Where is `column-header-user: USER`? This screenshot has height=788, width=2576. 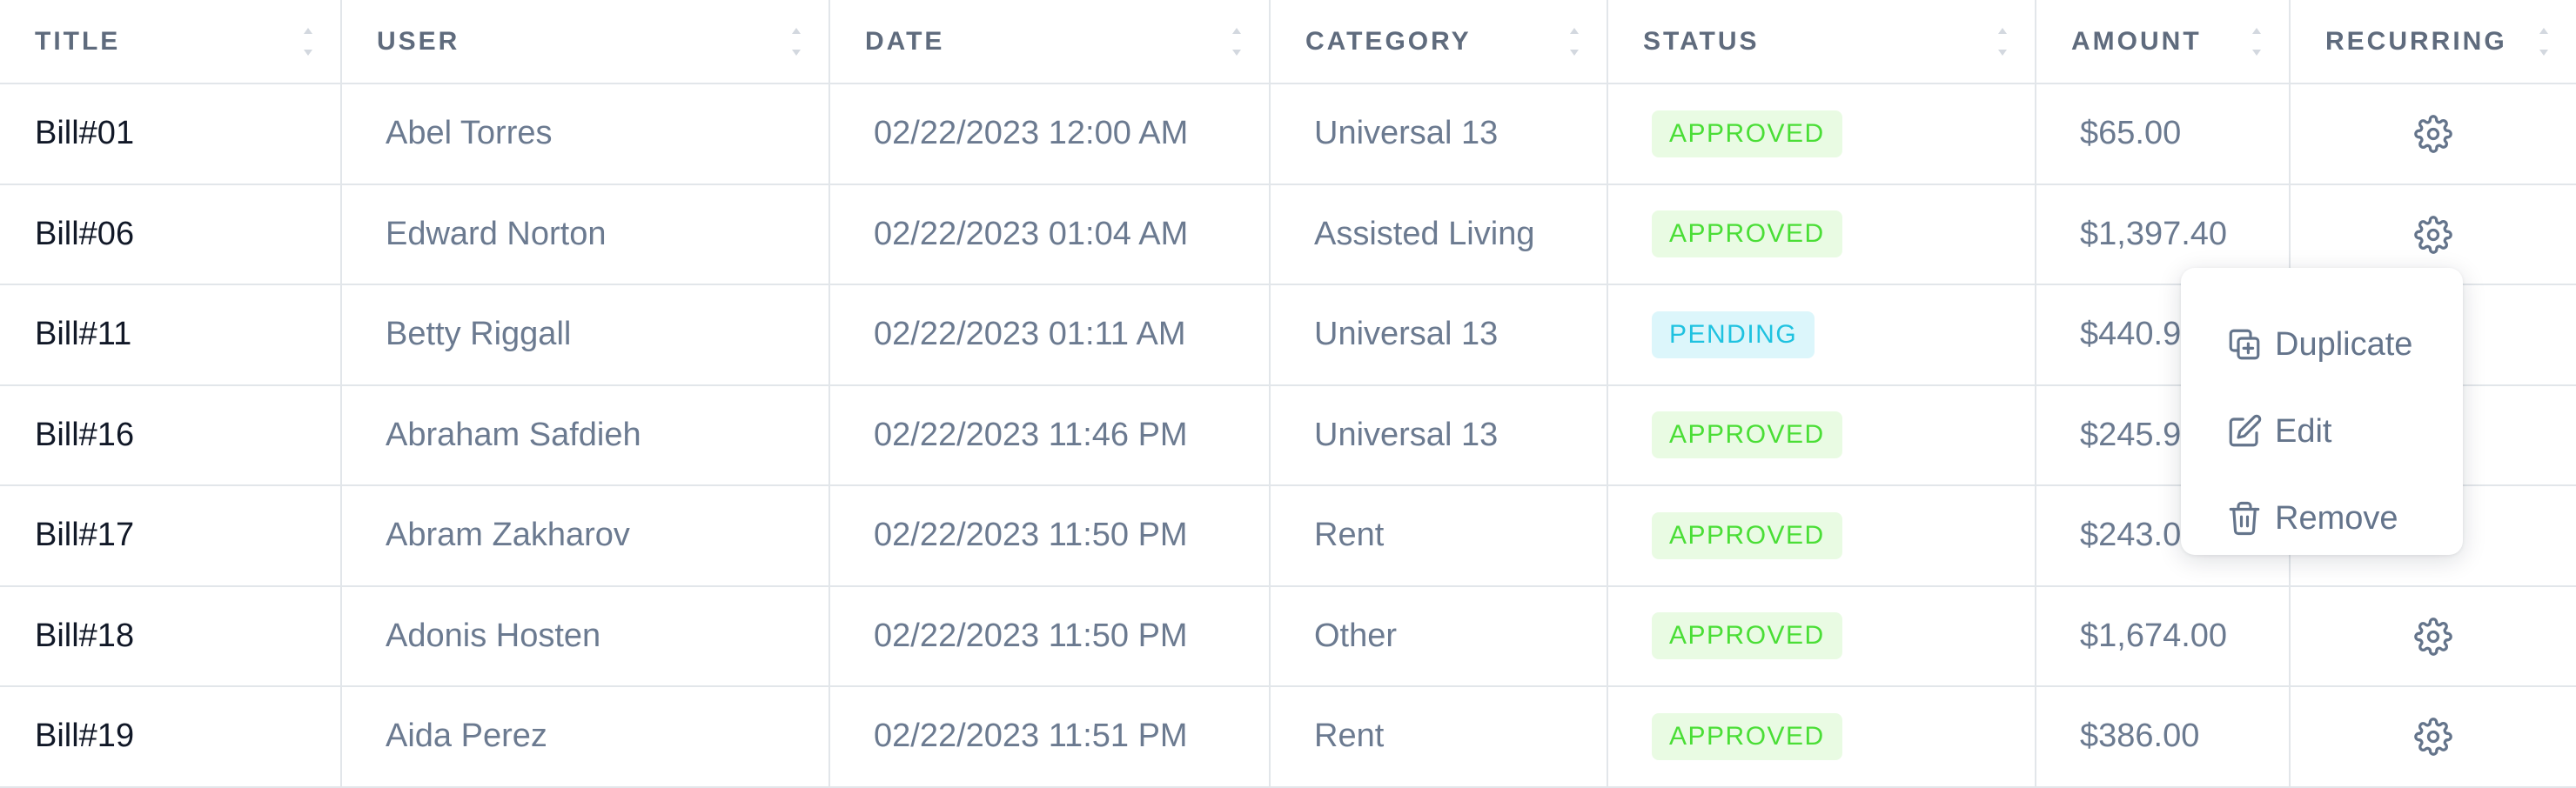 column-header-user: USER is located at coordinates (586, 42).